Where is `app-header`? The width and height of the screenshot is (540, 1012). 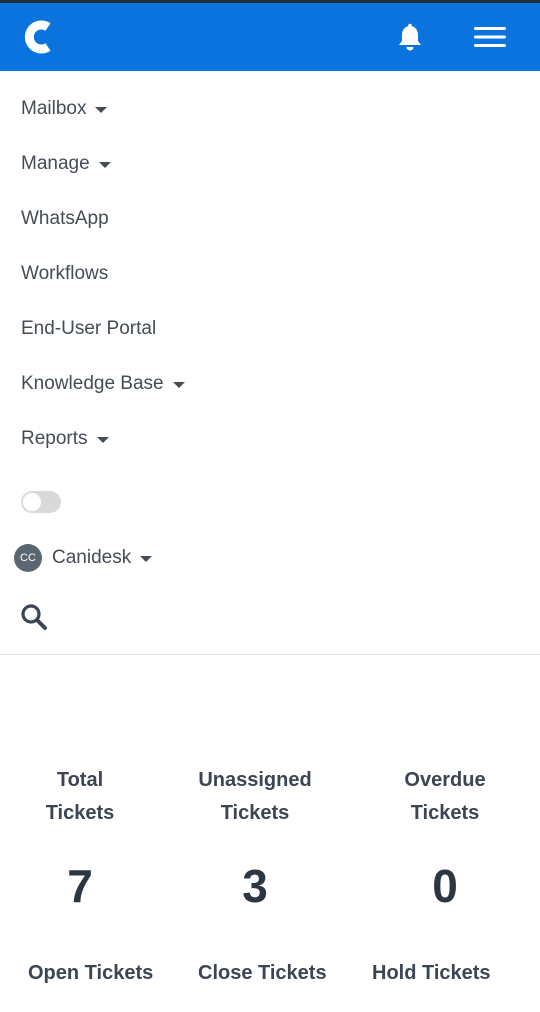 app-header is located at coordinates (270, 37).